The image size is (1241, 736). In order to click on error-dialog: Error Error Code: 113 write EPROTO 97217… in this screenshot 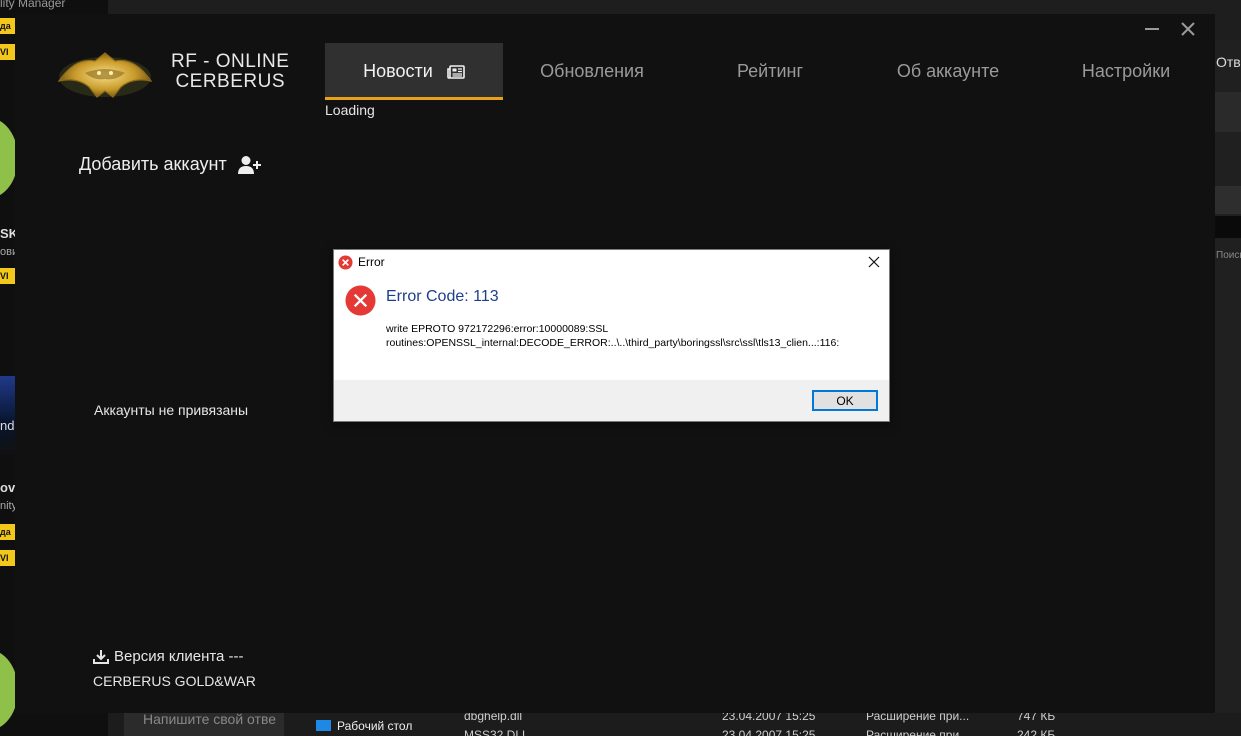, I will do `click(611, 335)`.